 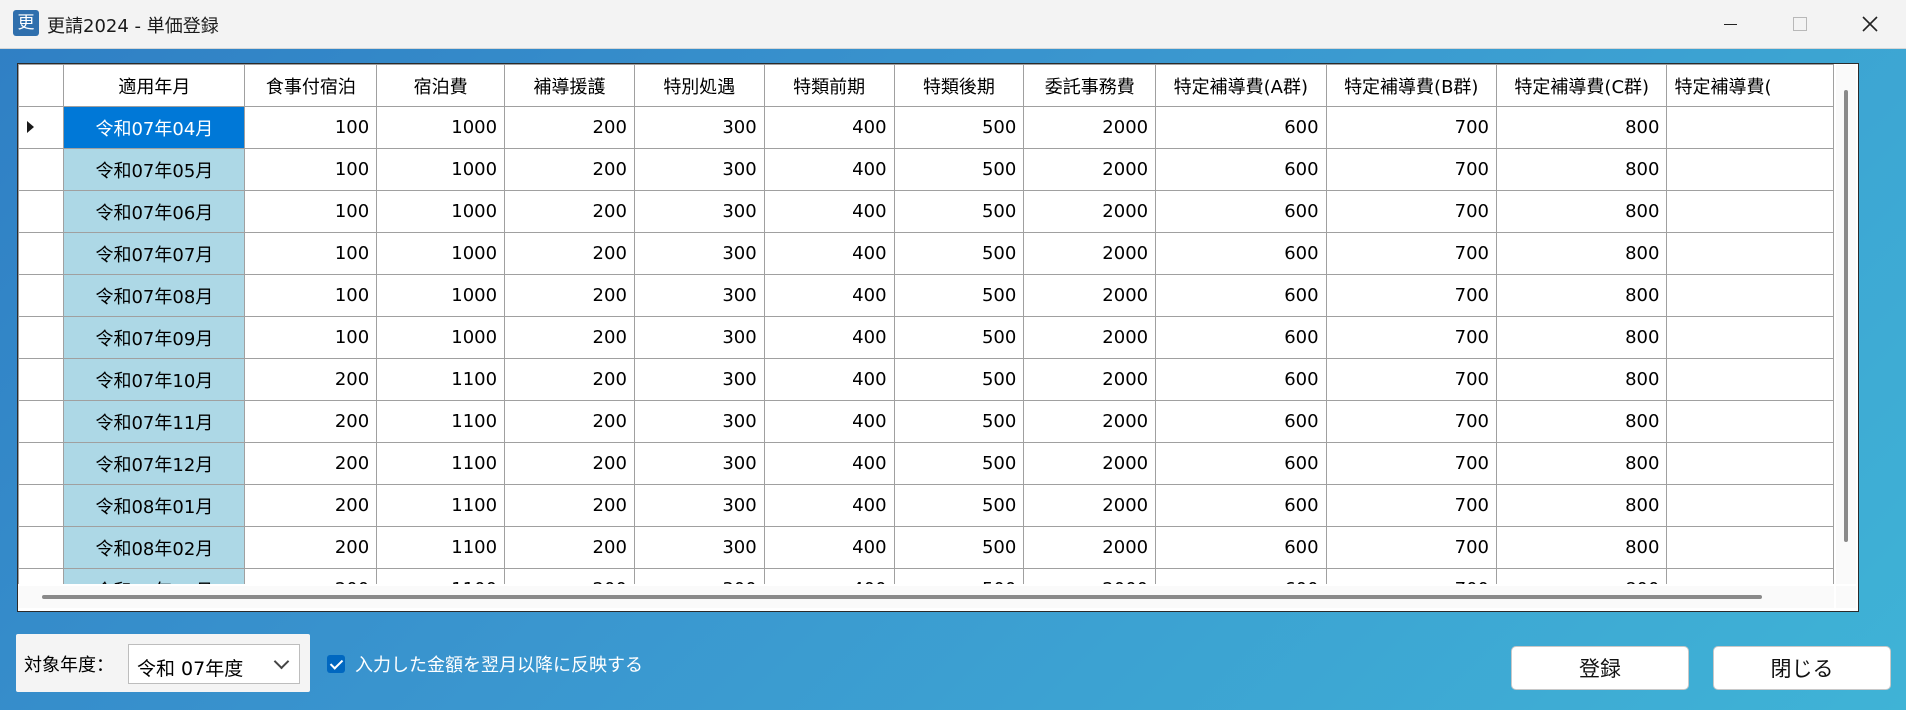 I want to click on apply-month-cell: 令和08年02月, so click(x=154, y=547).